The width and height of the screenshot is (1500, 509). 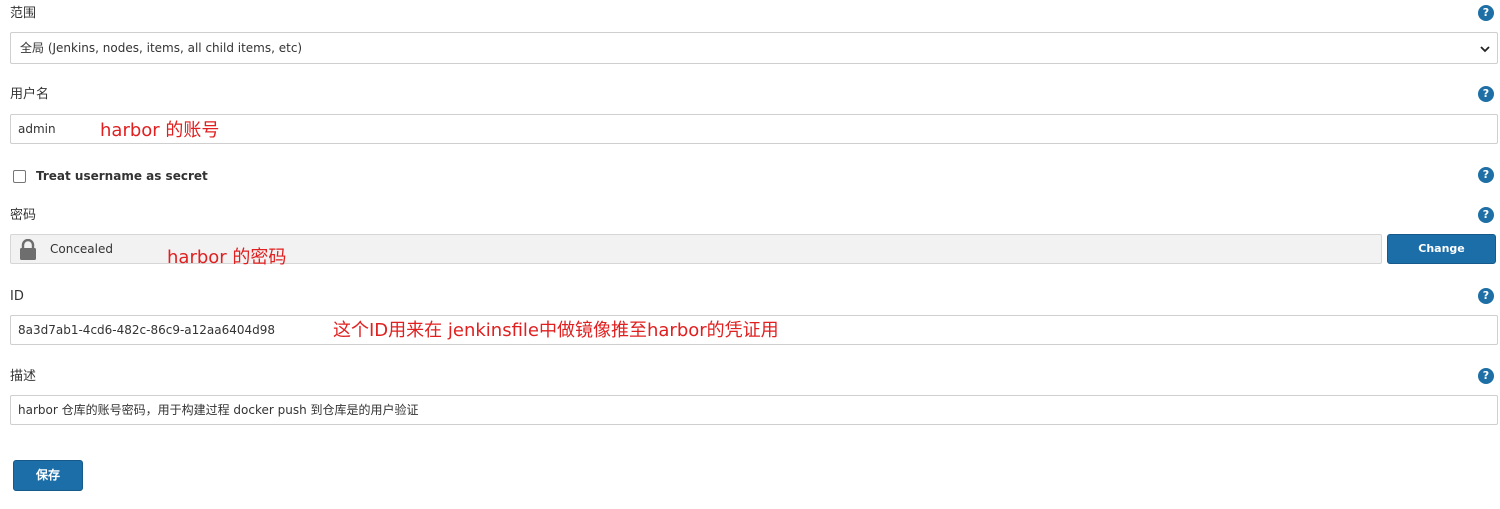 I want to click on password-label: 密码, so click(x=23, y=215).